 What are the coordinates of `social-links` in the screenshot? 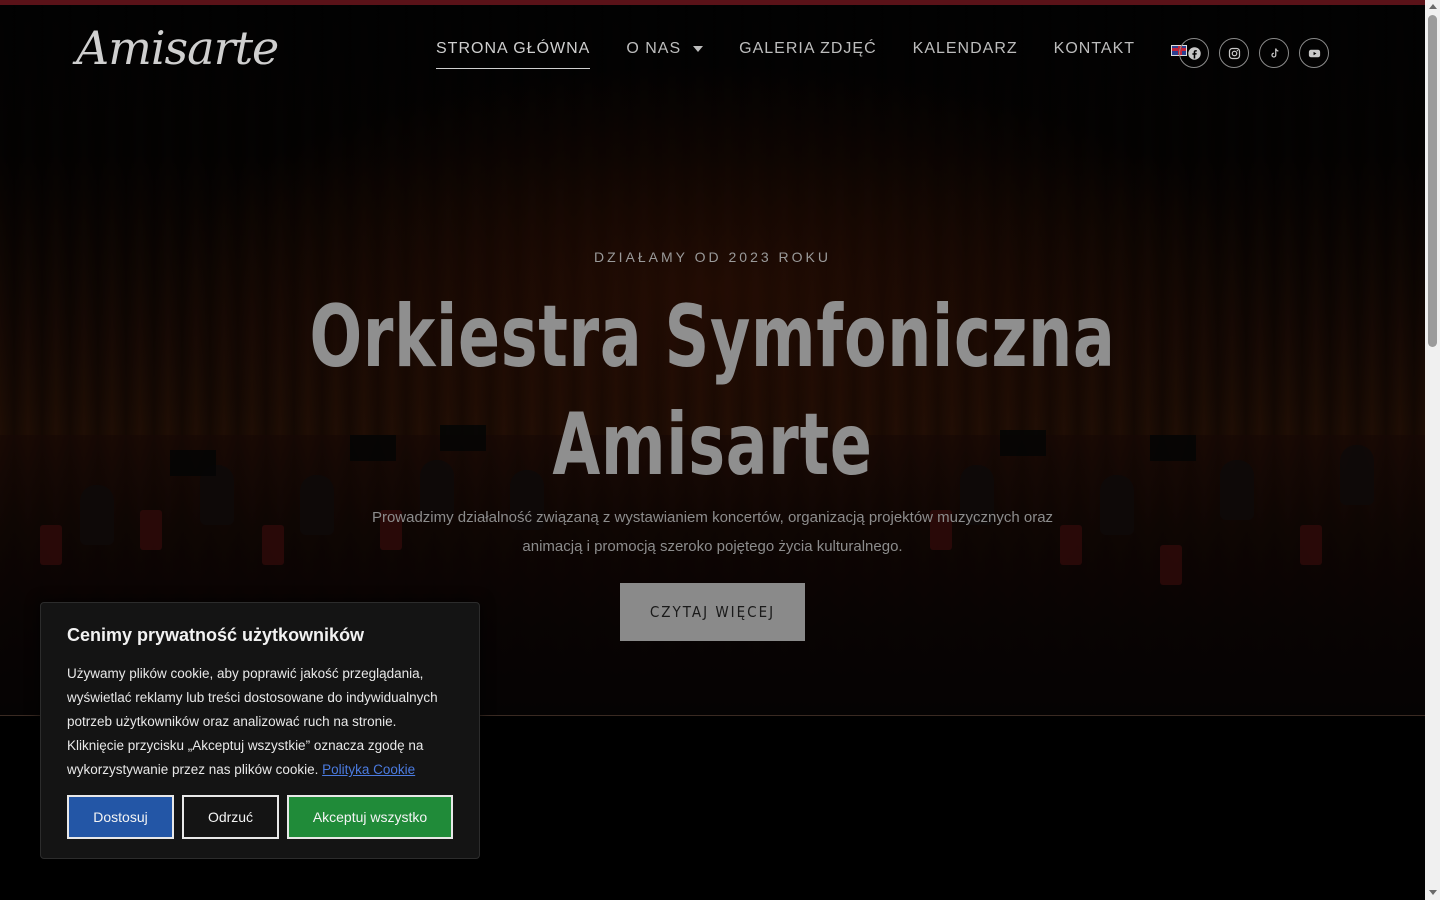 It's located at (1259, 53).